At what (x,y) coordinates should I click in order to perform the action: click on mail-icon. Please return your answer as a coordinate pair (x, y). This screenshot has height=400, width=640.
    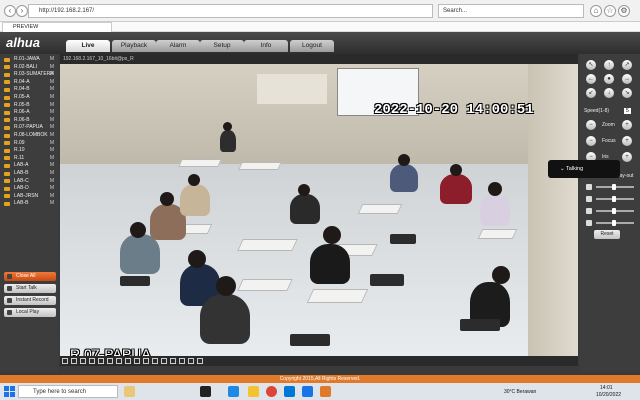
    Looking at the image, I should click on (289, 391).